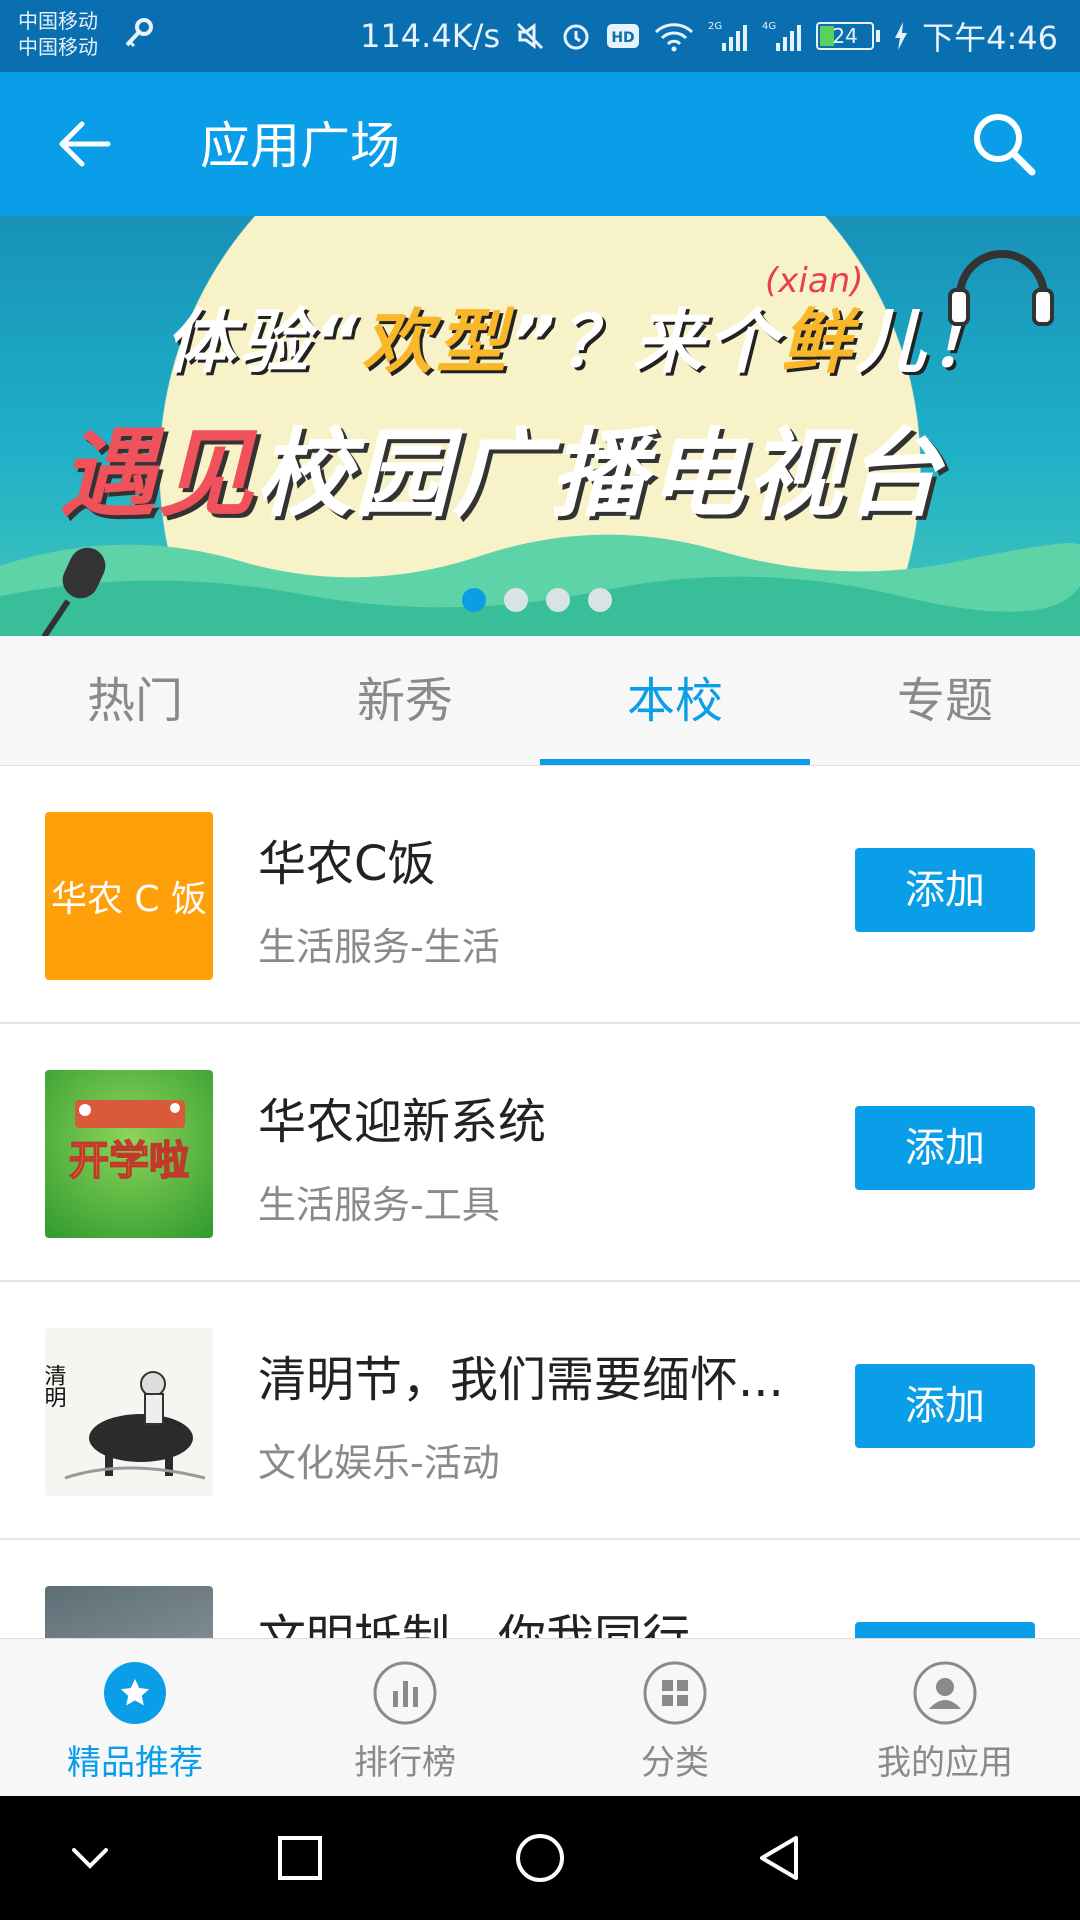 The image size is (1080, 1920). I want to click on search-icon, so click(1004, 144).